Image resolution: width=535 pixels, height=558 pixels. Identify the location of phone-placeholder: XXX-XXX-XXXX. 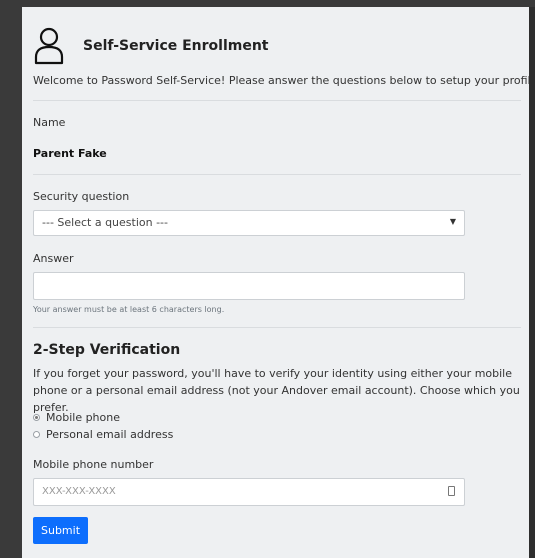
(79, 491).